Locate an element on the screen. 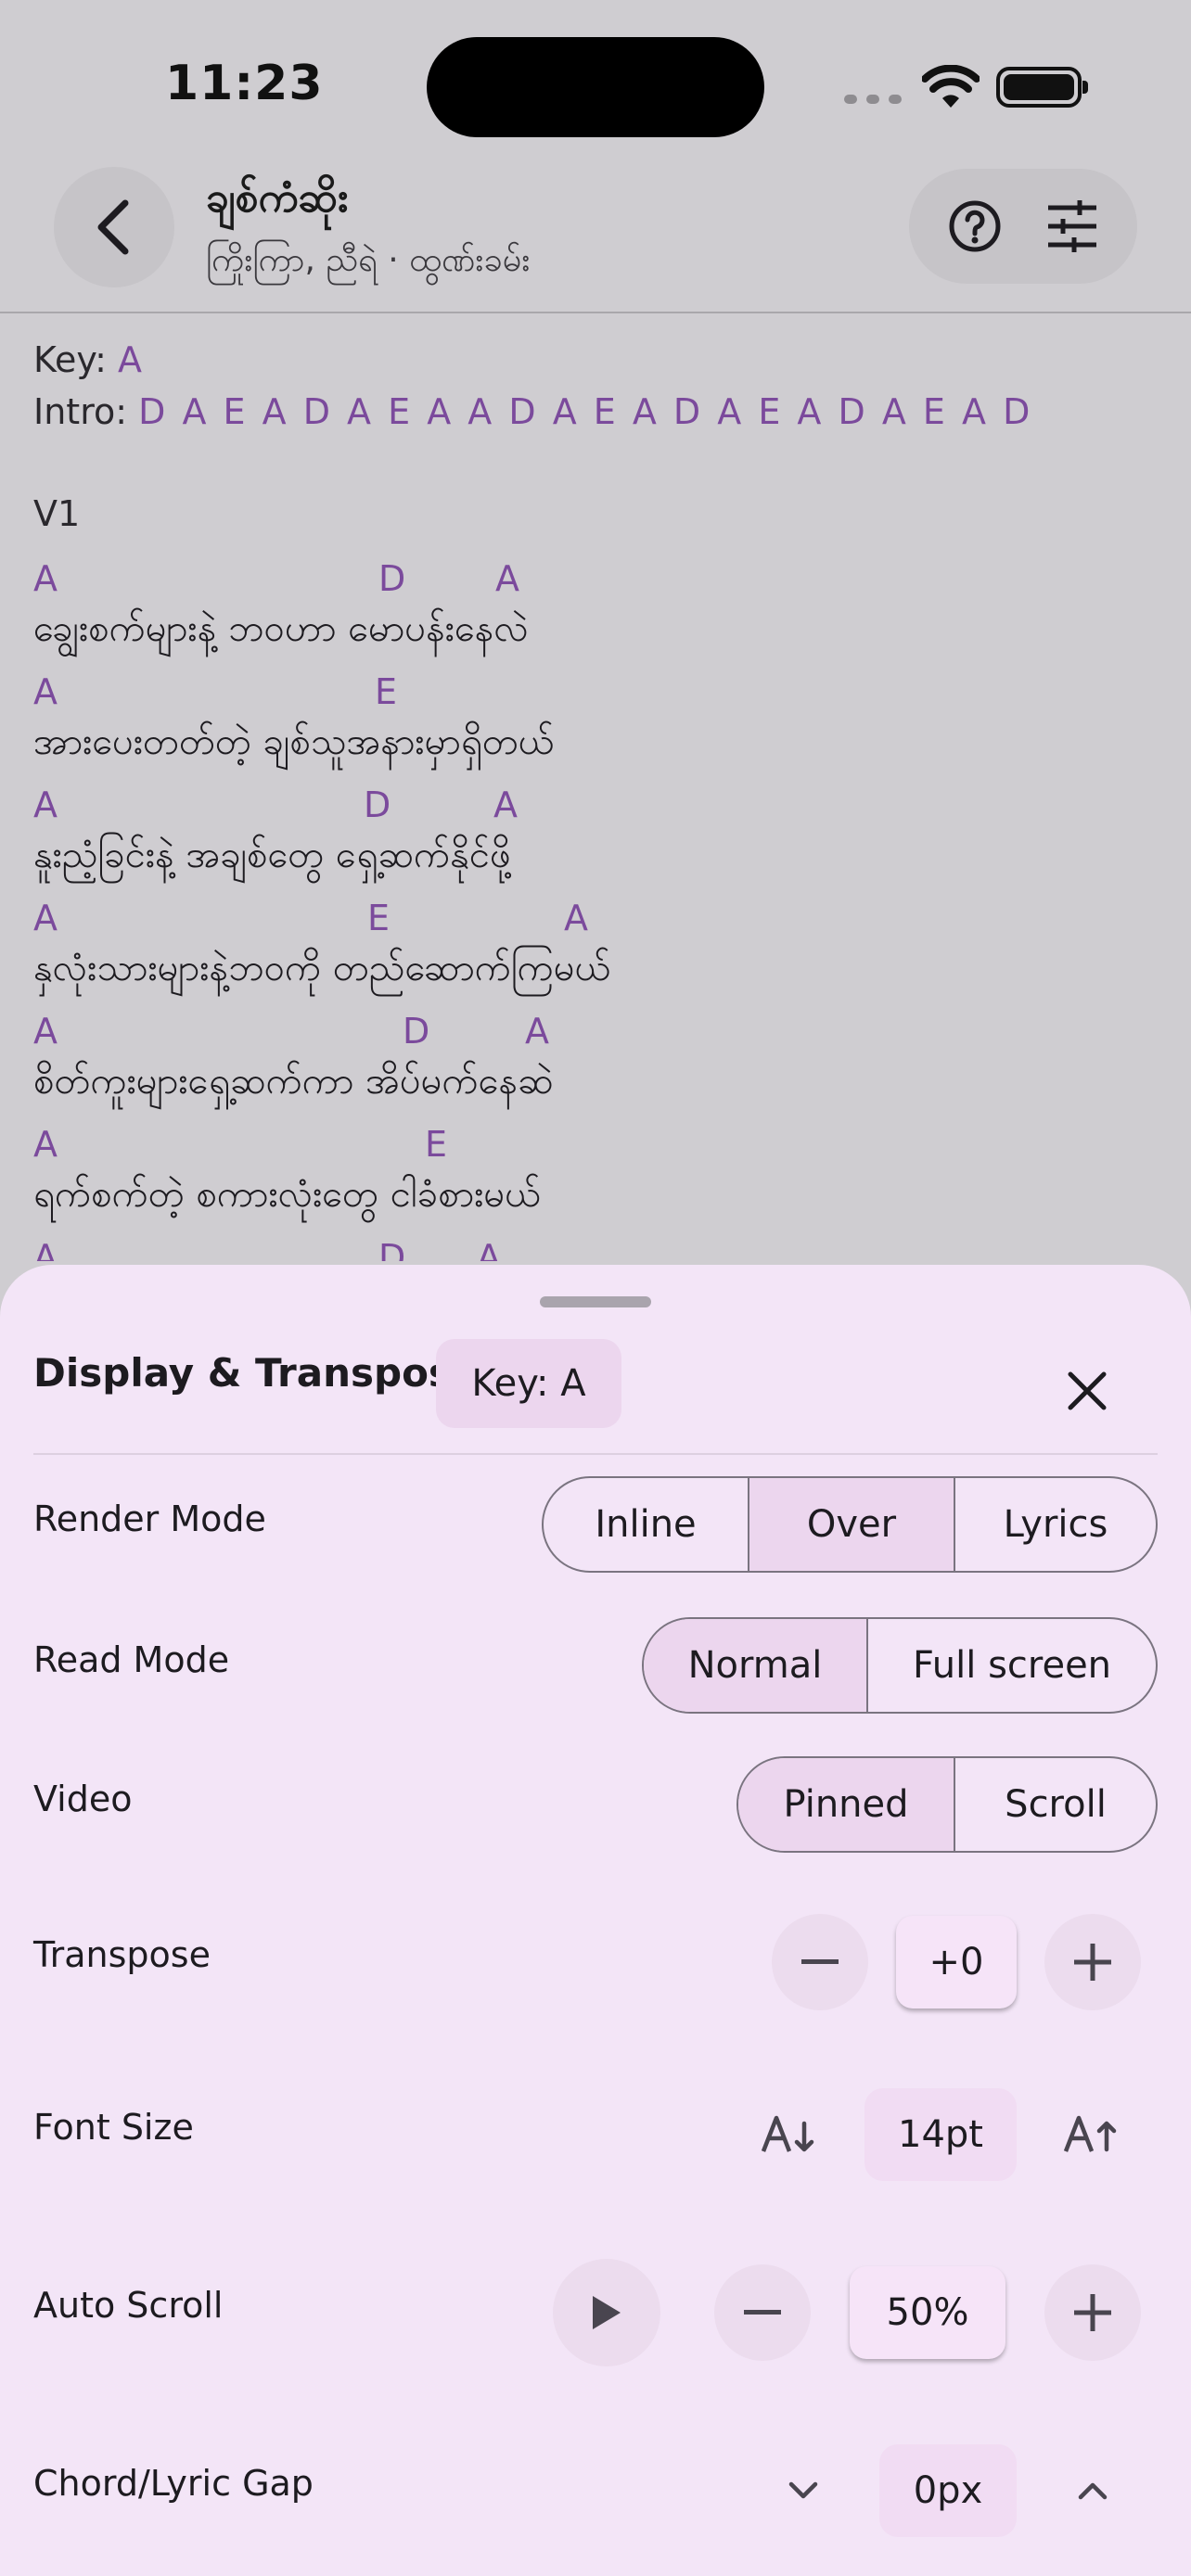 This screenshot has height=2576, width=1191. auto-scroll-label: Auto Scroll is located at coordinates (128, 2305).